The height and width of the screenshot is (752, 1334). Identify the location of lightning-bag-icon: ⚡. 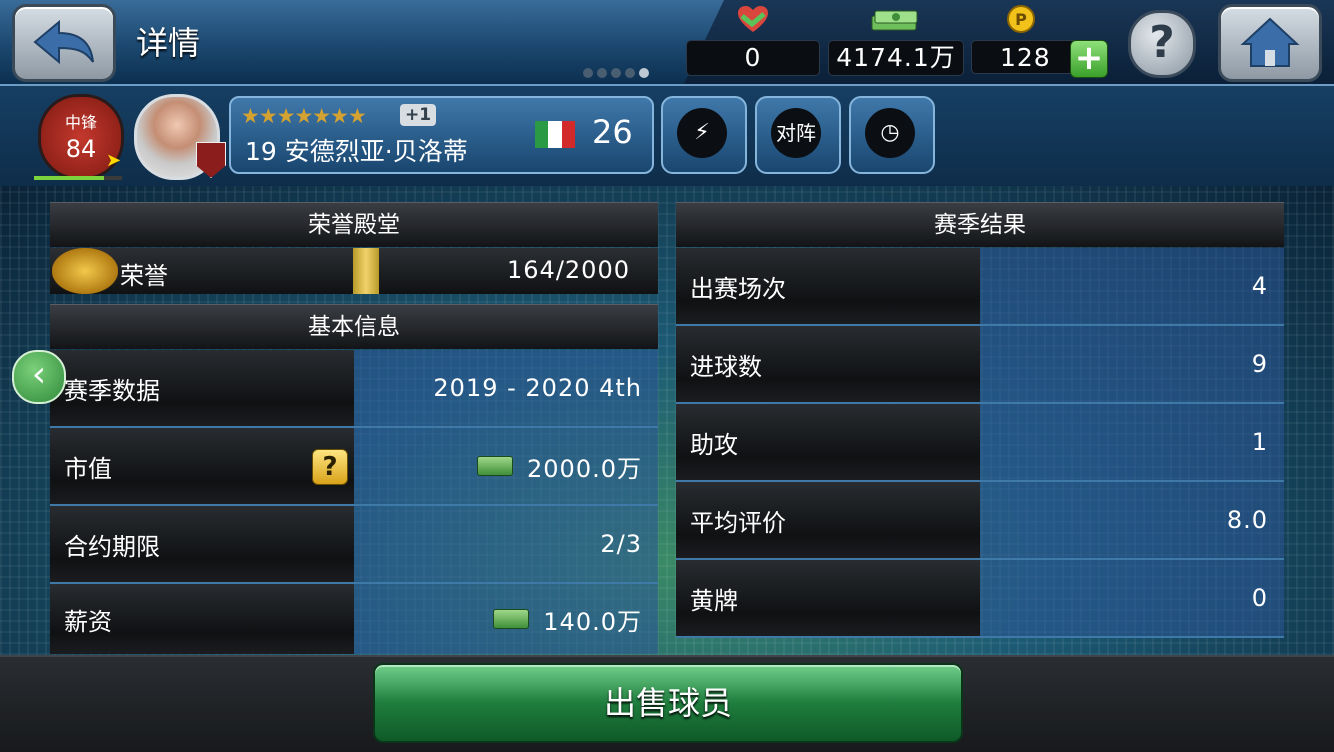
(702, 133).